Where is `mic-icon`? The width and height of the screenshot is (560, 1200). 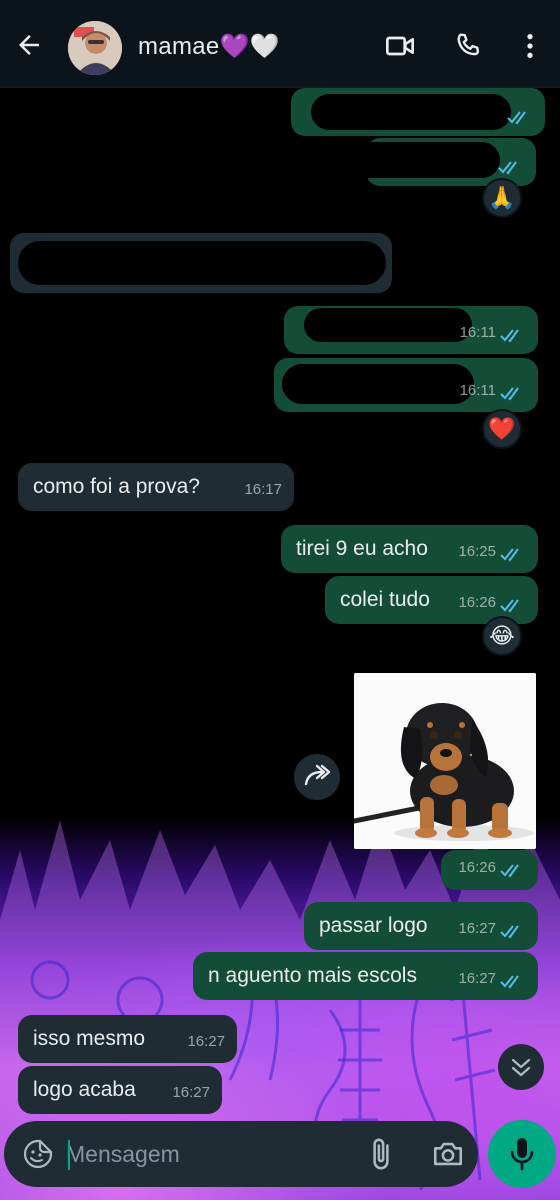 mic-icon is located at coordinates (522, 1154).